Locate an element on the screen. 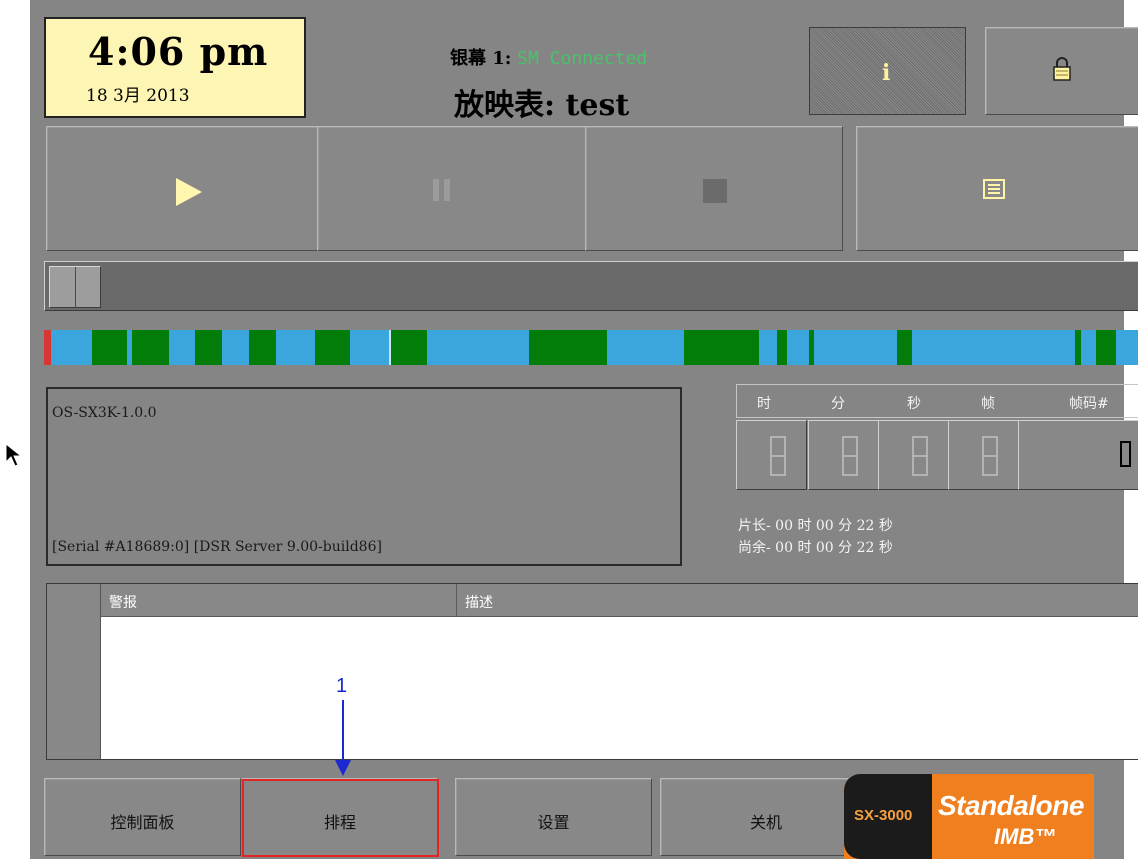 Image resolution: width=1138 pixels, height=859 pixels. shutdown-button: 关机 is located at coordinates (766, 817).